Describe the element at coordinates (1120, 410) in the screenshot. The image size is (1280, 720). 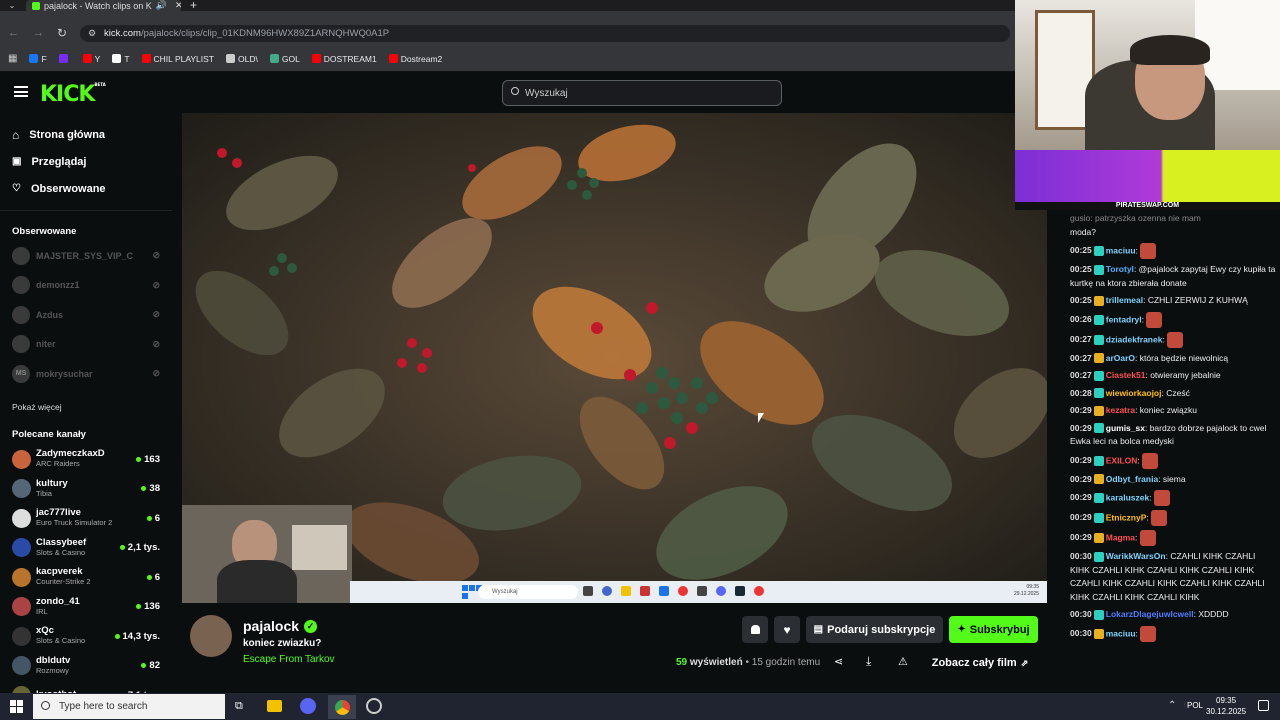
I see `chat-username: kezatra` at that location.